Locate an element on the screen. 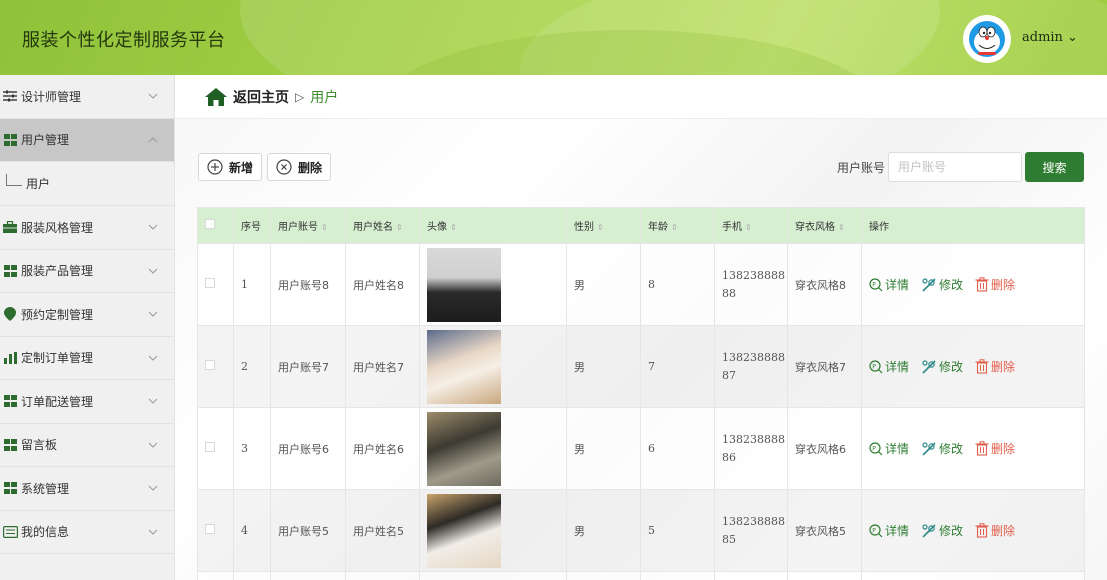  sidebar-item-label: 用户管理 is located at coordinates (45, 140).